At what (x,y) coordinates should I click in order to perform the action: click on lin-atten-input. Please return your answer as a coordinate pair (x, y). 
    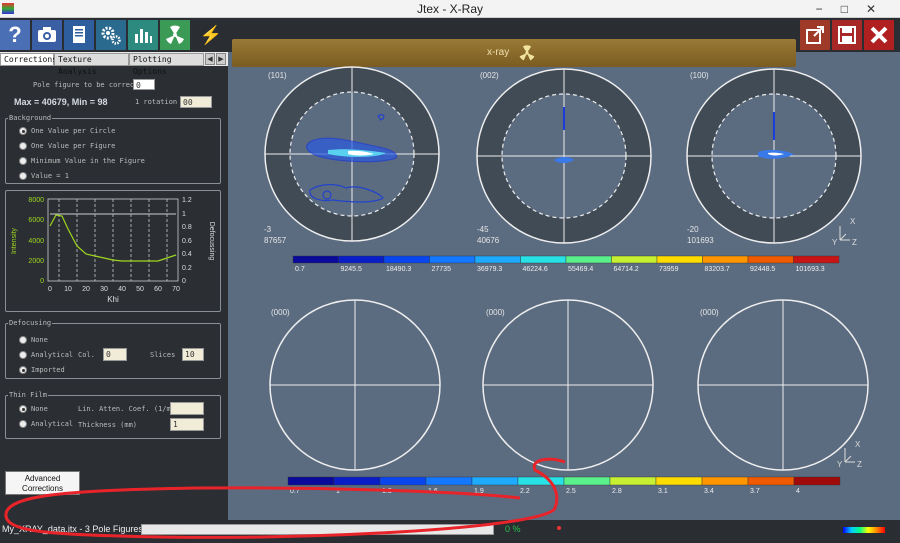
    Looking at the image, I should click on (187, 408).